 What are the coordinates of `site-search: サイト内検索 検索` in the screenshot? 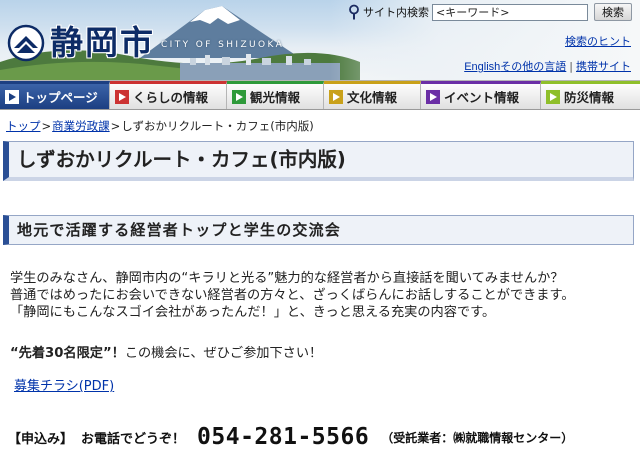 It's located at (490, 12).